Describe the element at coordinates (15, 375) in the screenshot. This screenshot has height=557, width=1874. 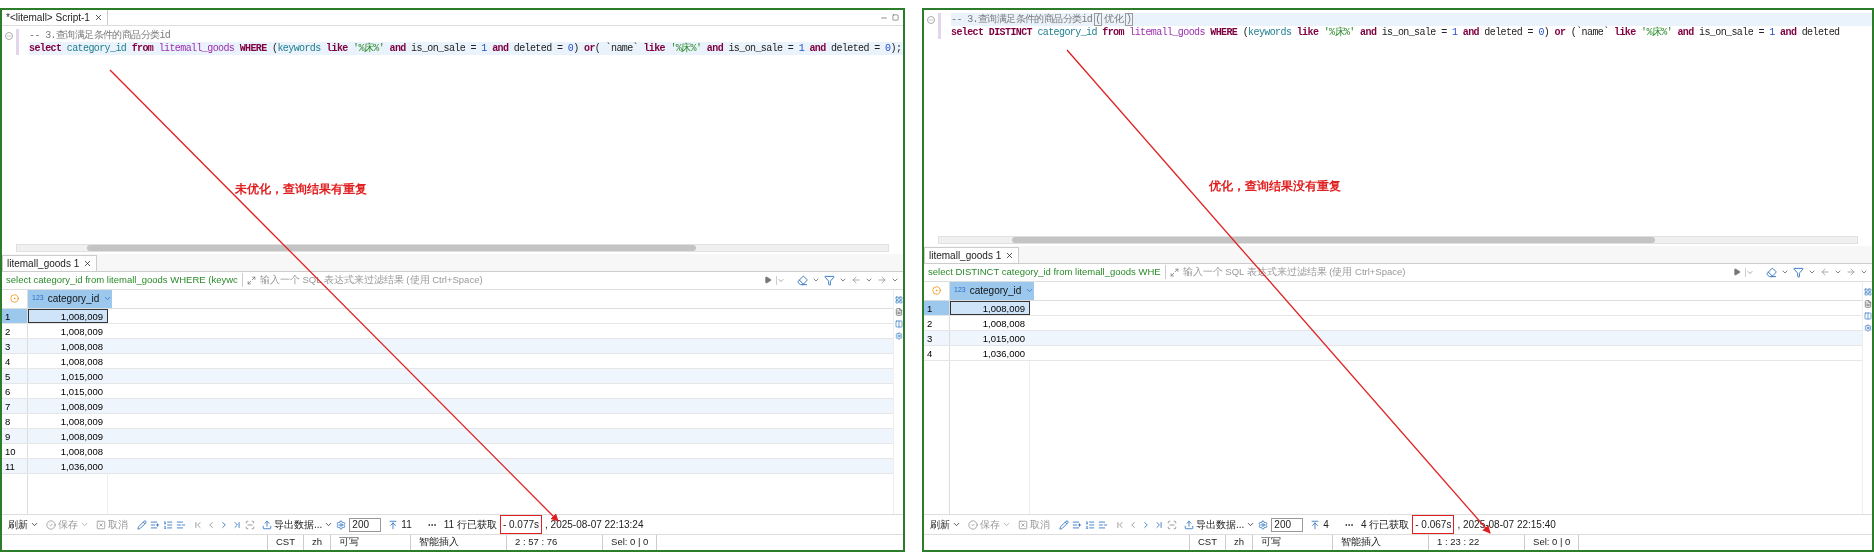
I see `row-number: 5` at that location.